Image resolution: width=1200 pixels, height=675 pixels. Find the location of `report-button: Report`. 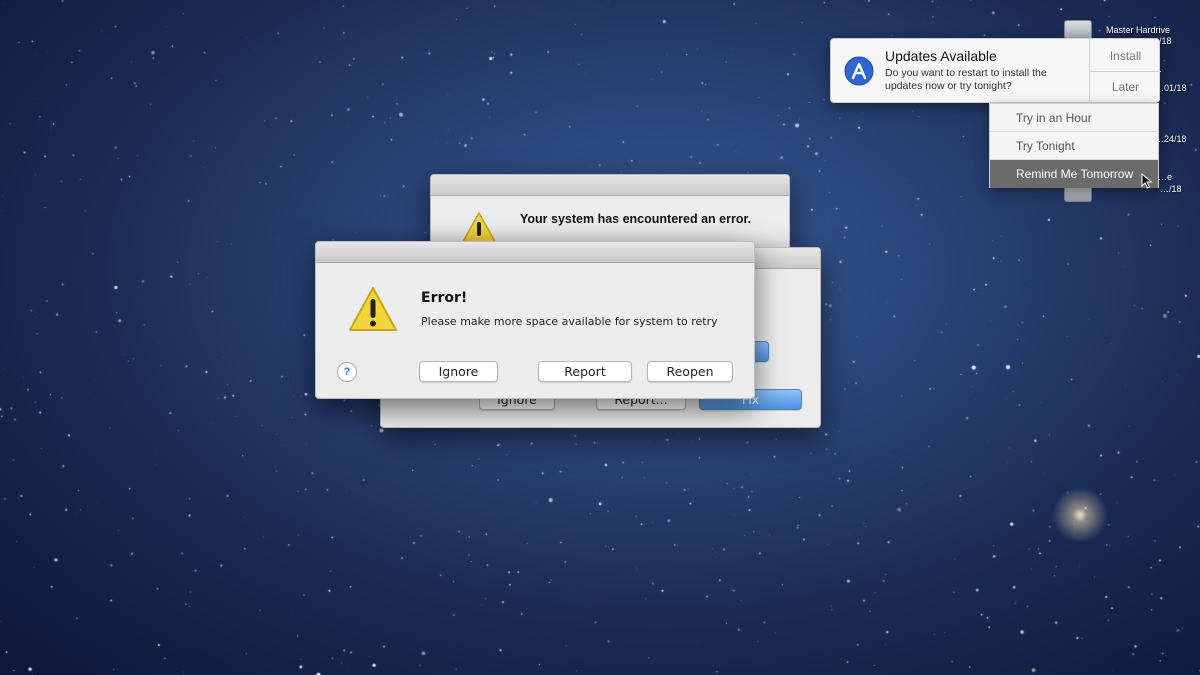

report-button: Report is located at coordinates (585, 371).